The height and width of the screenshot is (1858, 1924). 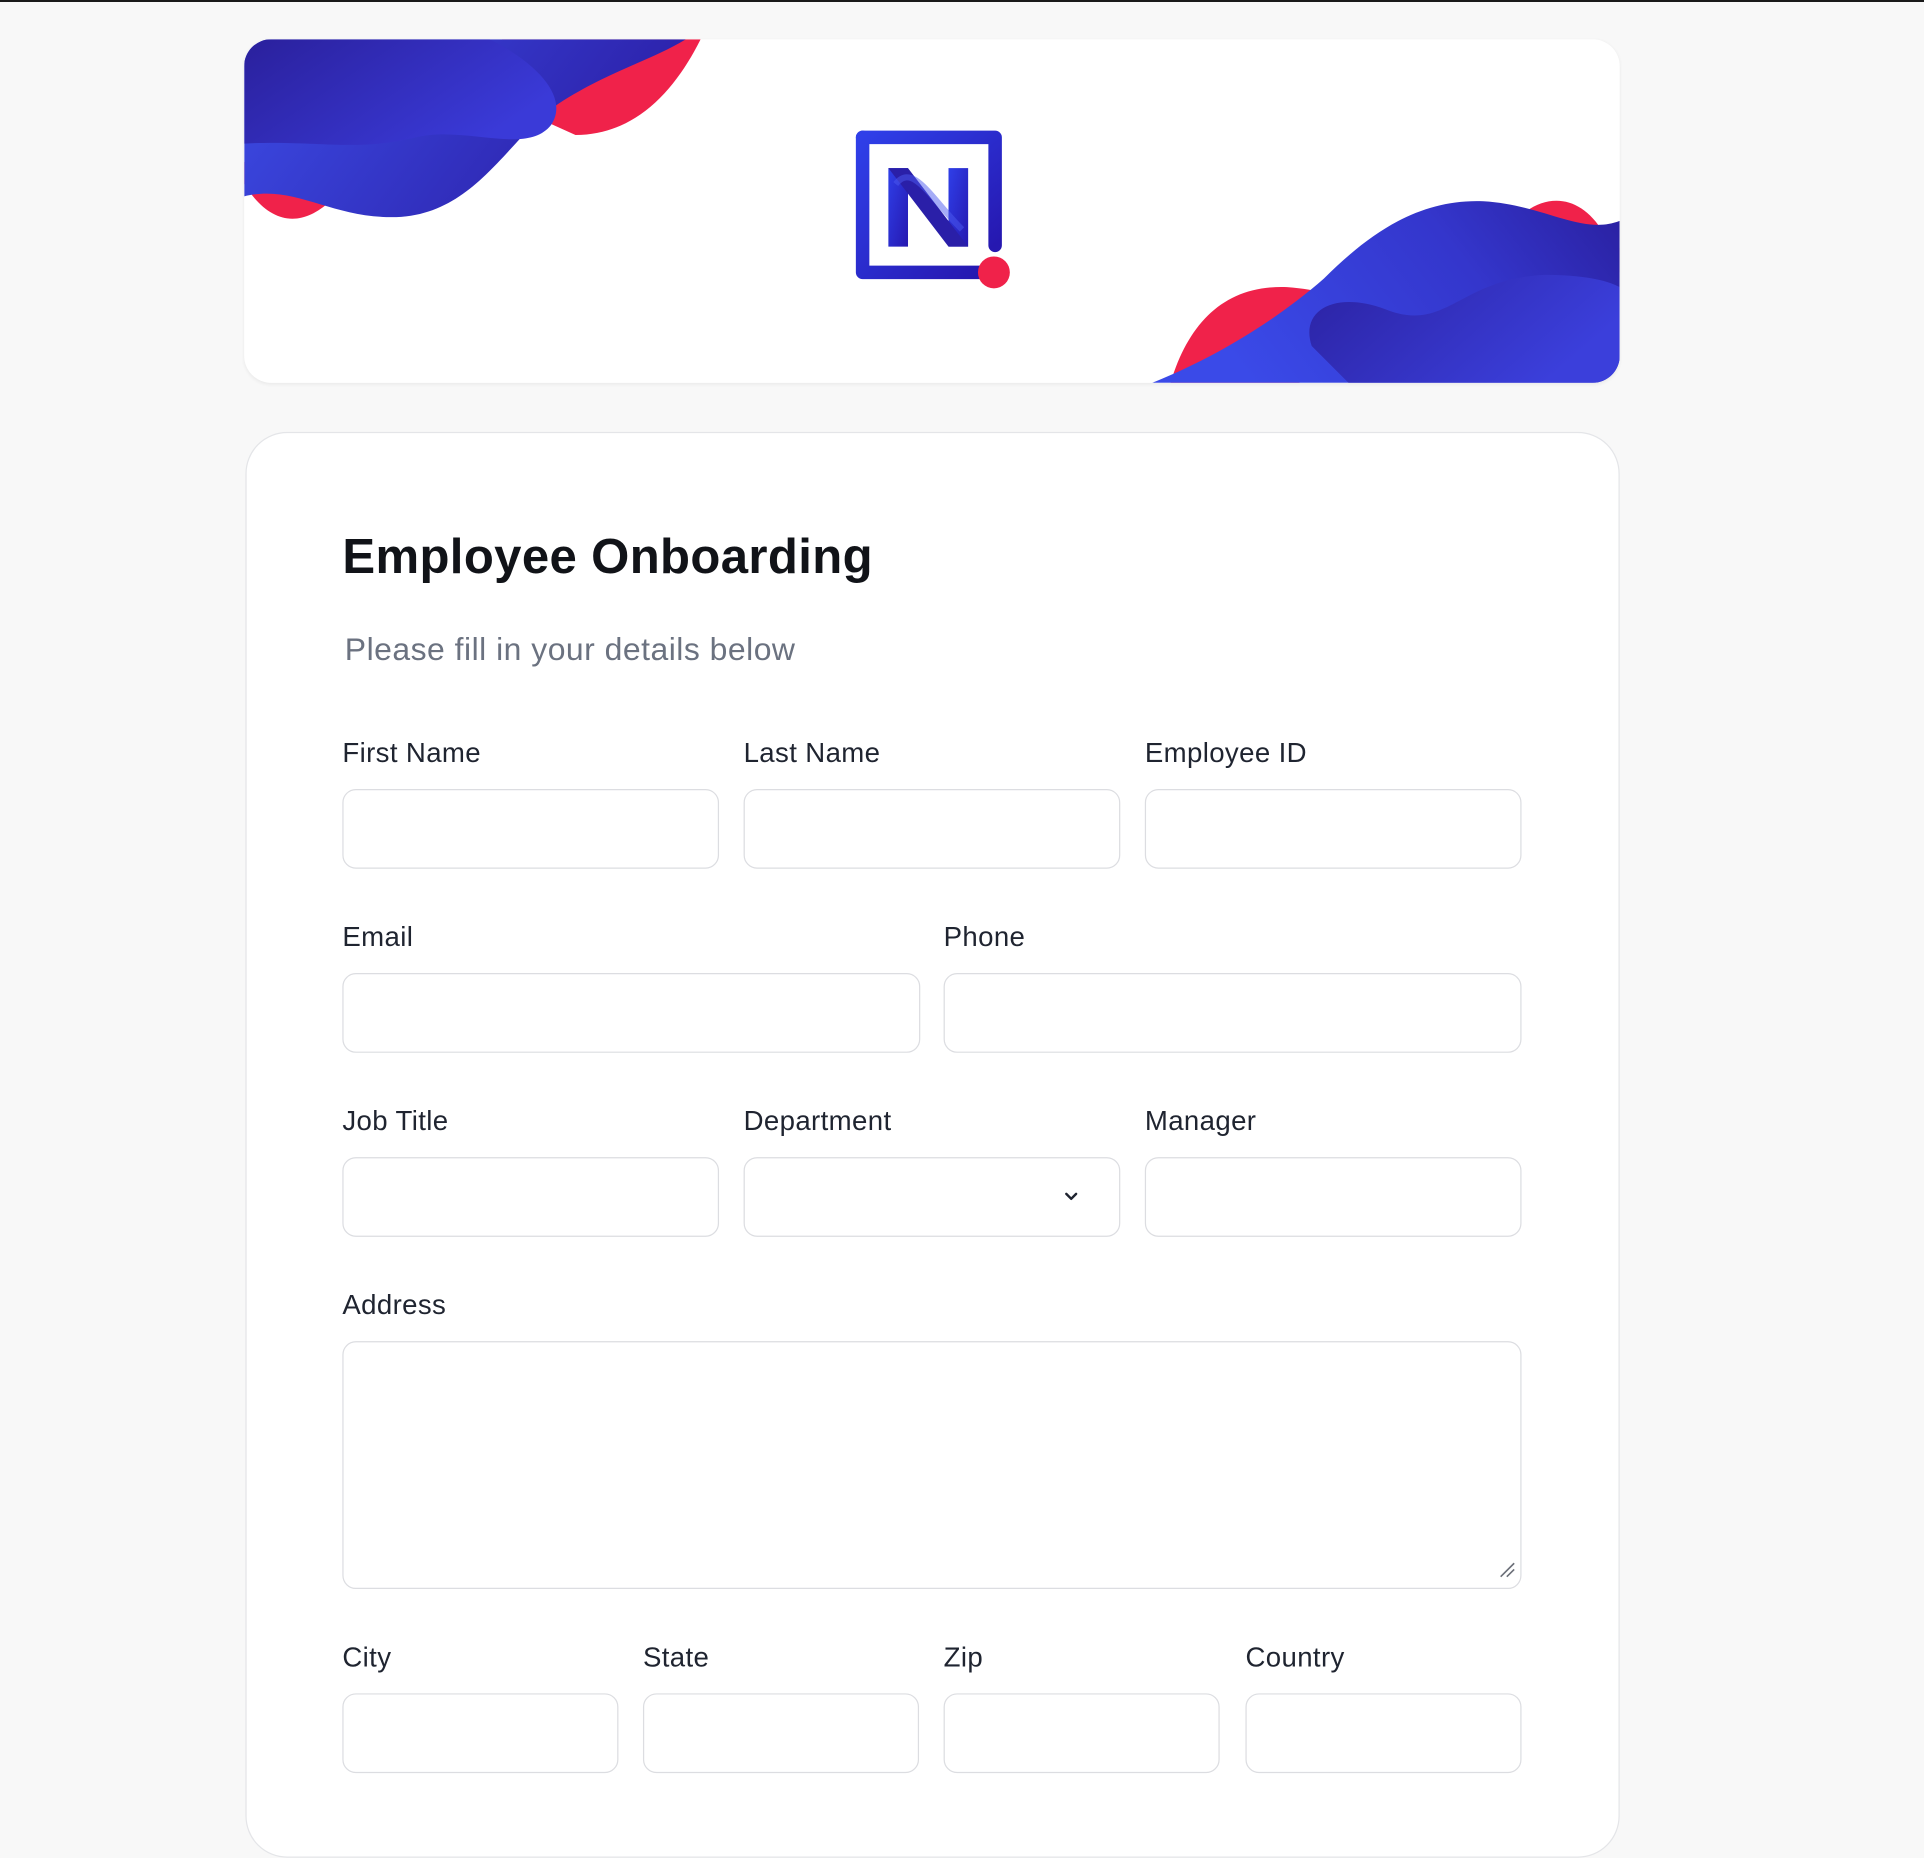 What do you see at coordinates (1225, 753) in the screenshot?
I see `employee-id-label: Employee ID` at bounding box center [1225, 753].